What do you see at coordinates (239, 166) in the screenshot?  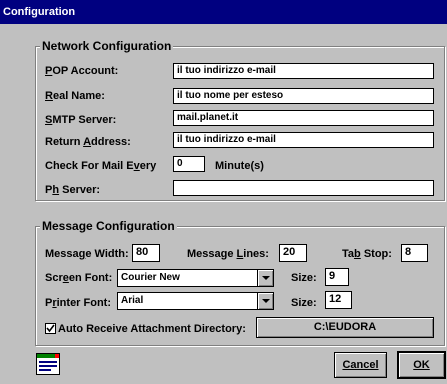 I see `check-mail-unit: Minute(s)` at bounding box center [239, 166].